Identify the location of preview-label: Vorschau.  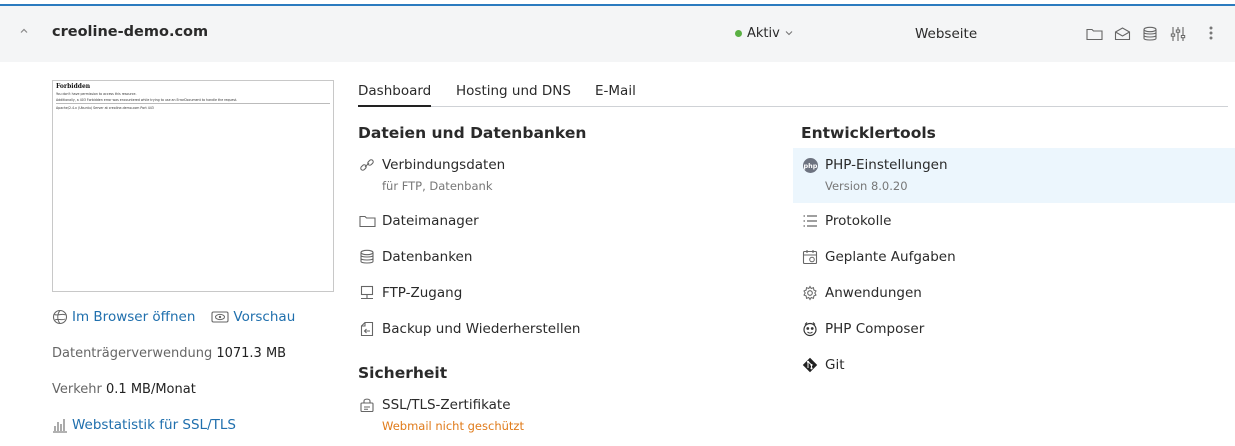
(264, 317).